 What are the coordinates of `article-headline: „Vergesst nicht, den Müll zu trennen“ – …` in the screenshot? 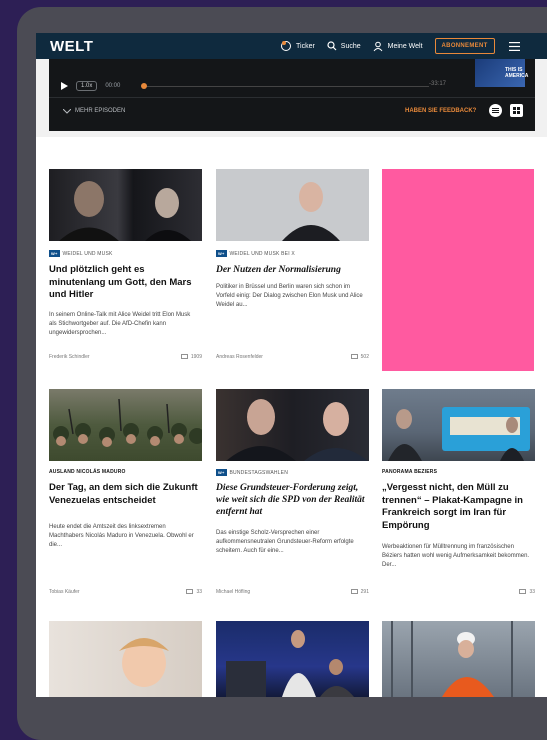 It's located at (459, 507).